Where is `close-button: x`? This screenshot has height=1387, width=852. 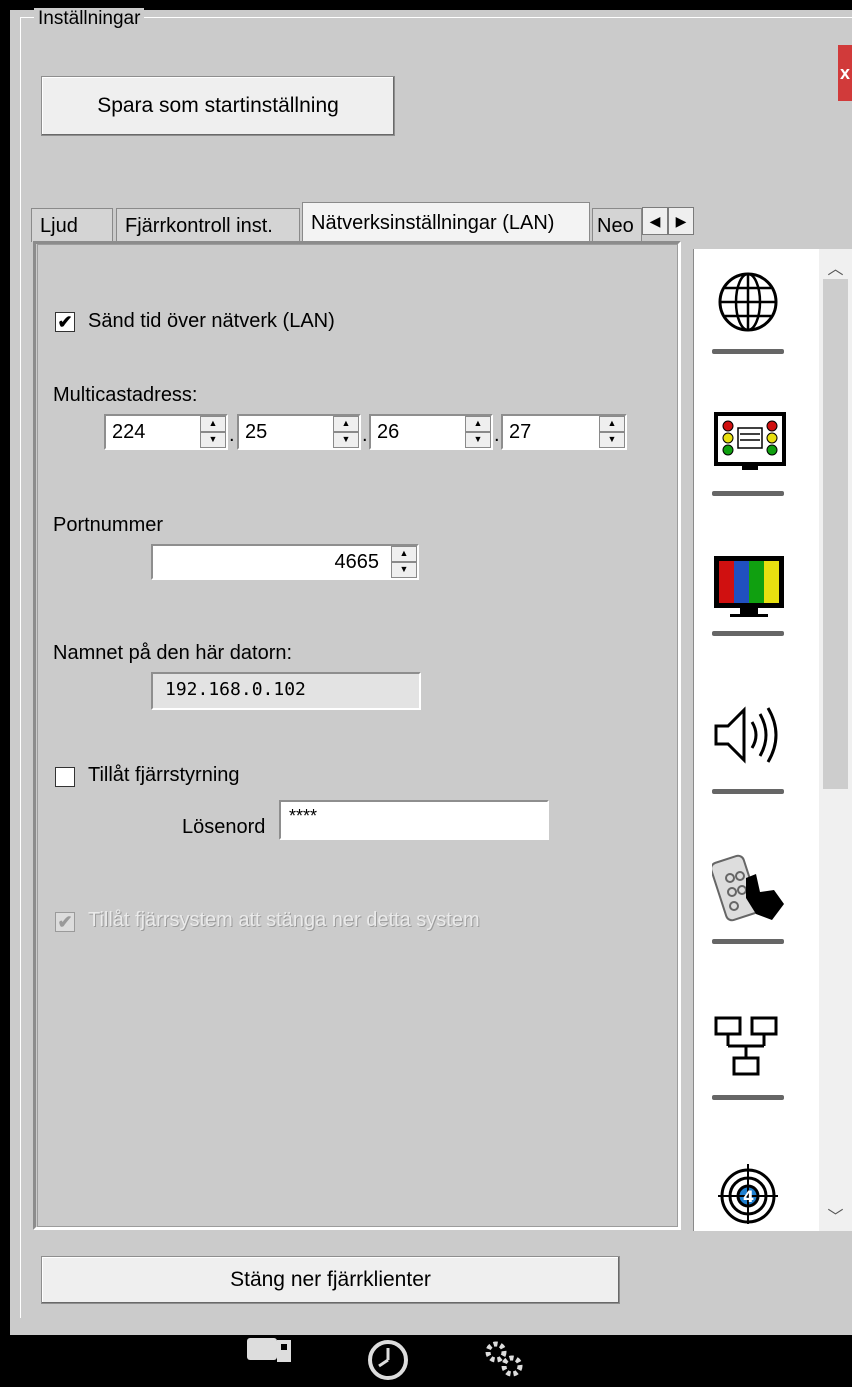 close-button: x is located at coordinates (845, 73).